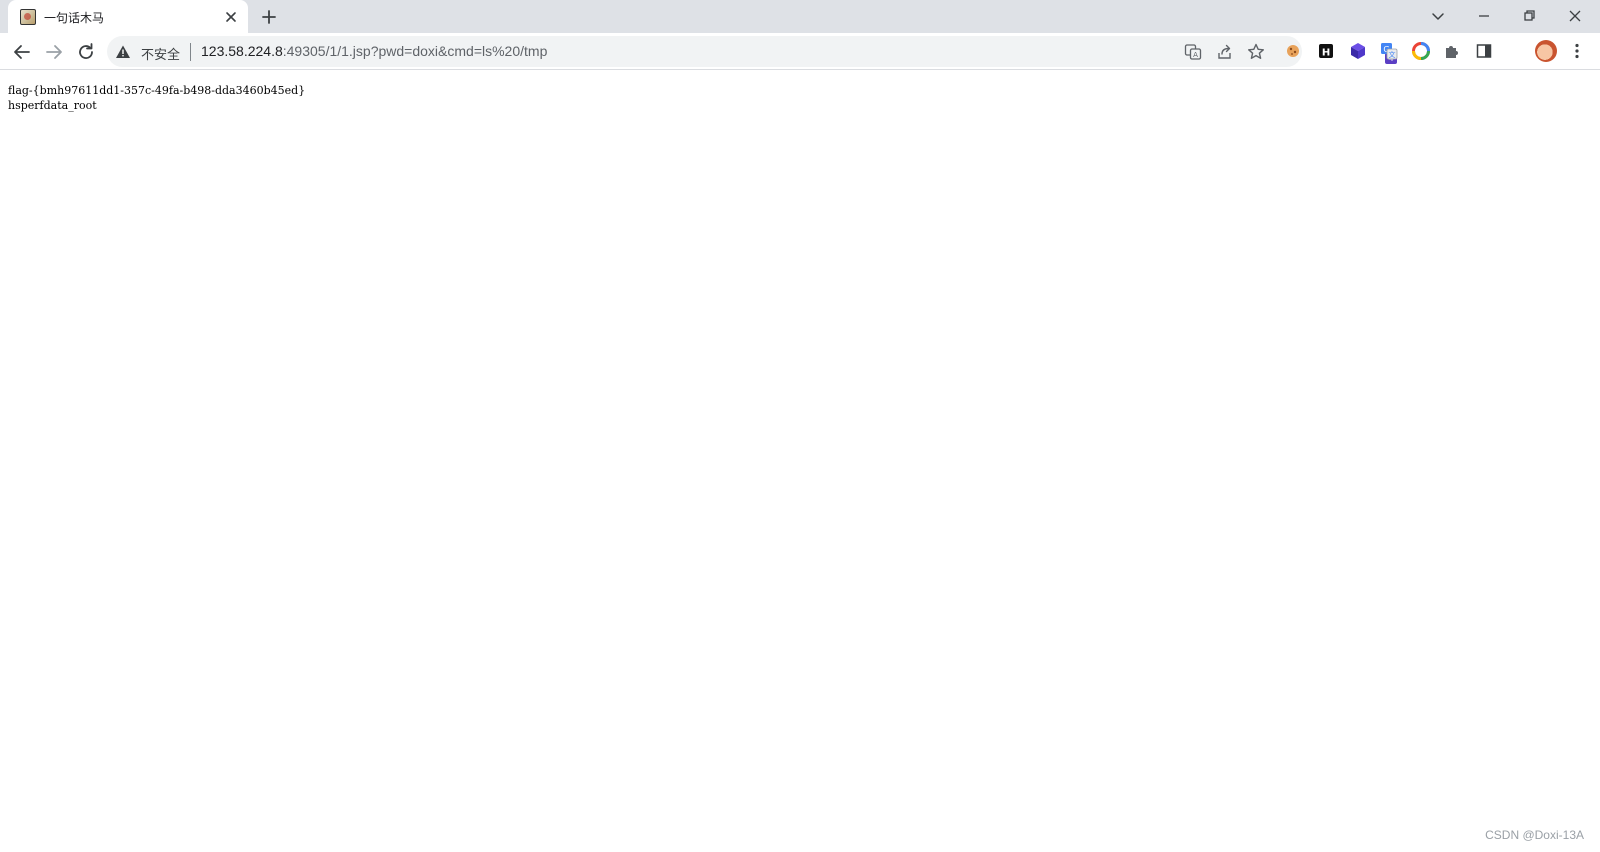 The width and height of the screenshot is (1600, 852). Describe the element at coordinates (86, 52) in the screenshot. I see `reload-icon` at that location.